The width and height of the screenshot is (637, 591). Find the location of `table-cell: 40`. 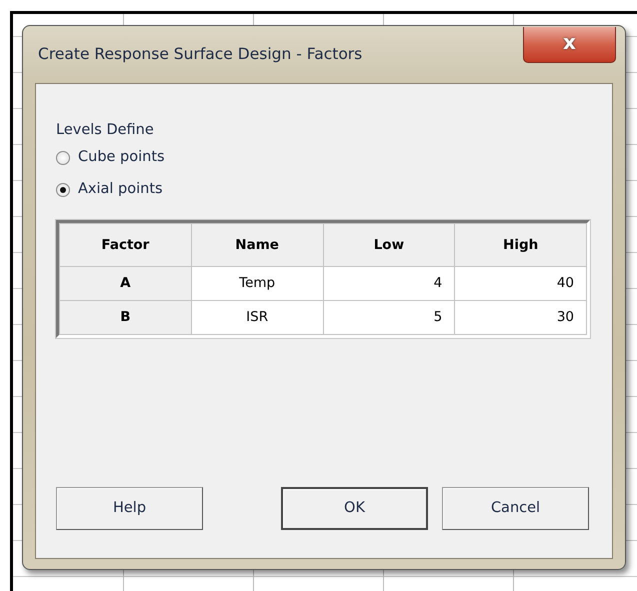

table-cell: 40 is located at coordinates (520, 283).